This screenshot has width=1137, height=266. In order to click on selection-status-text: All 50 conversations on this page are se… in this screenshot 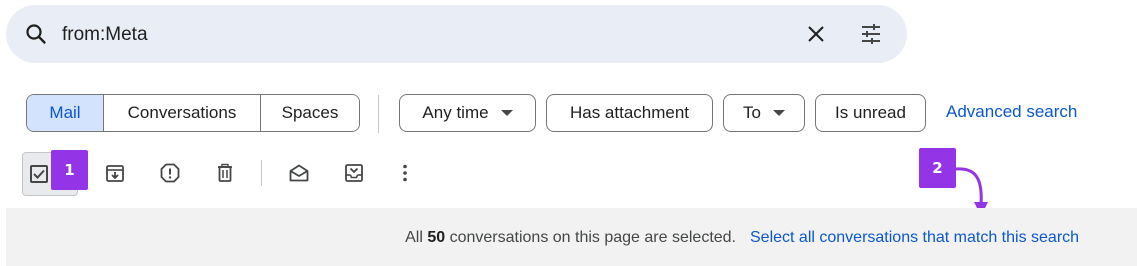, I will do `click(570, 238)`.